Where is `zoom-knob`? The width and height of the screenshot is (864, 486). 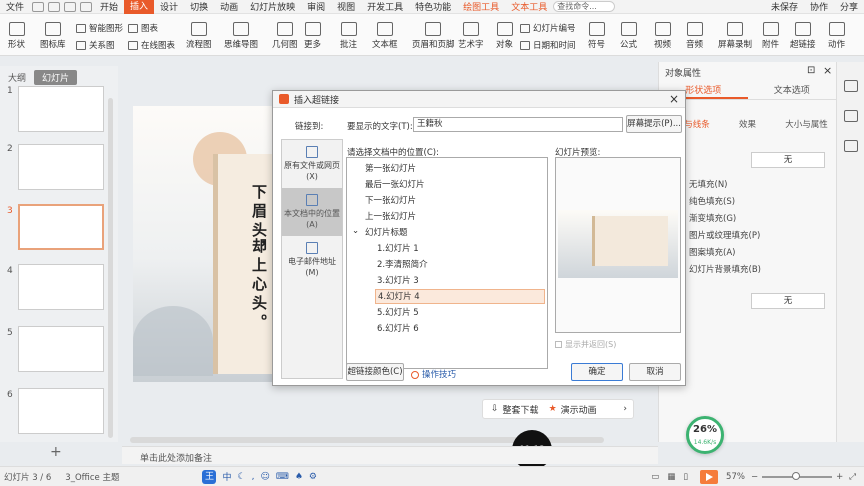 zoom-knob is located at coordinates (796, 475).